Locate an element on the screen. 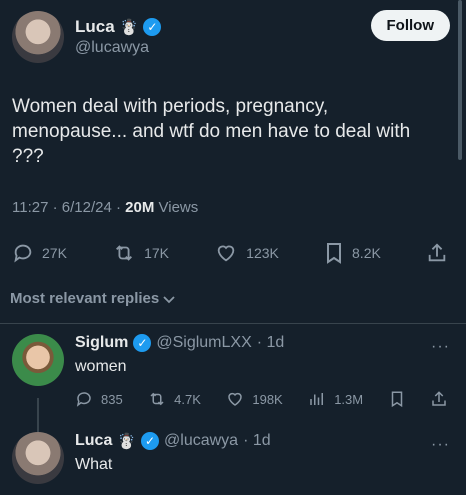 The image size is (466, 495). sort-label: Most relevant replies is located at coordinates (85, 298).